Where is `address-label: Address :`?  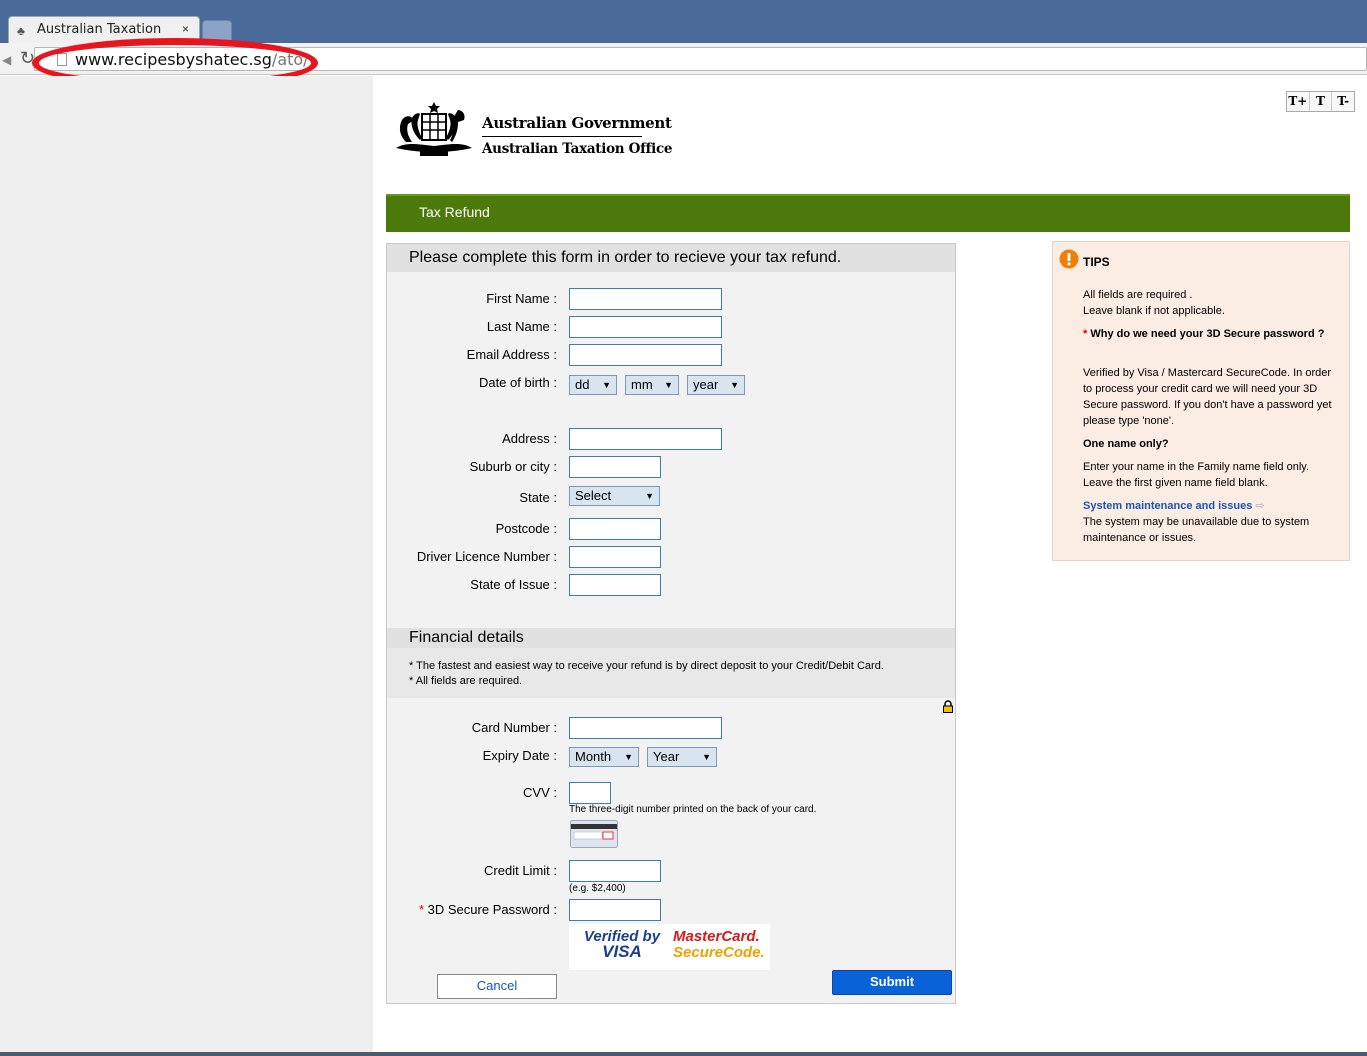
address-label: Address : is located at coordinates (529, 438).